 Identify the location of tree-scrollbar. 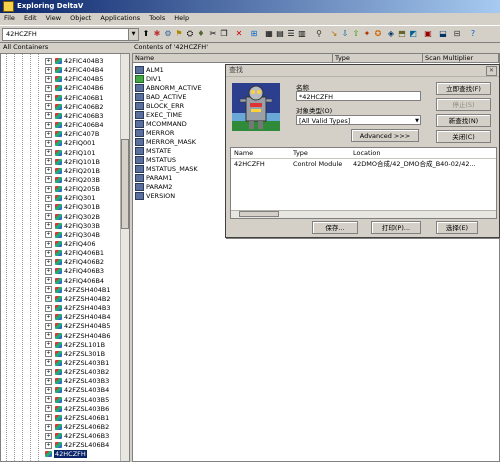
(124, 257).